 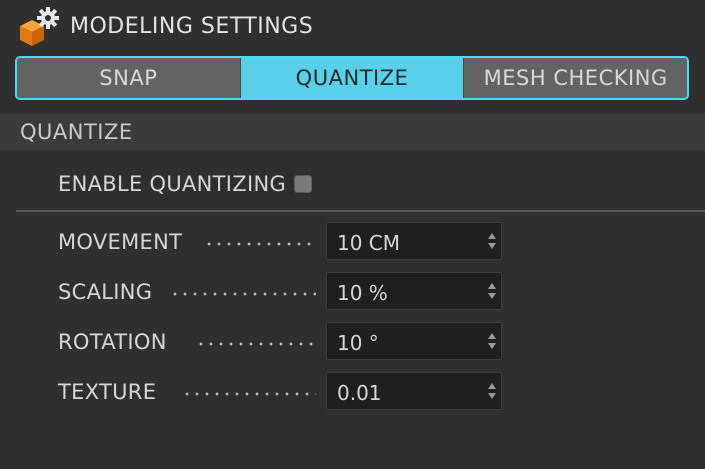 What do you see at coordinates (105, 292) in the screenshot?
I see `scaling-label: SCALING` at bounding box center [105, 292].